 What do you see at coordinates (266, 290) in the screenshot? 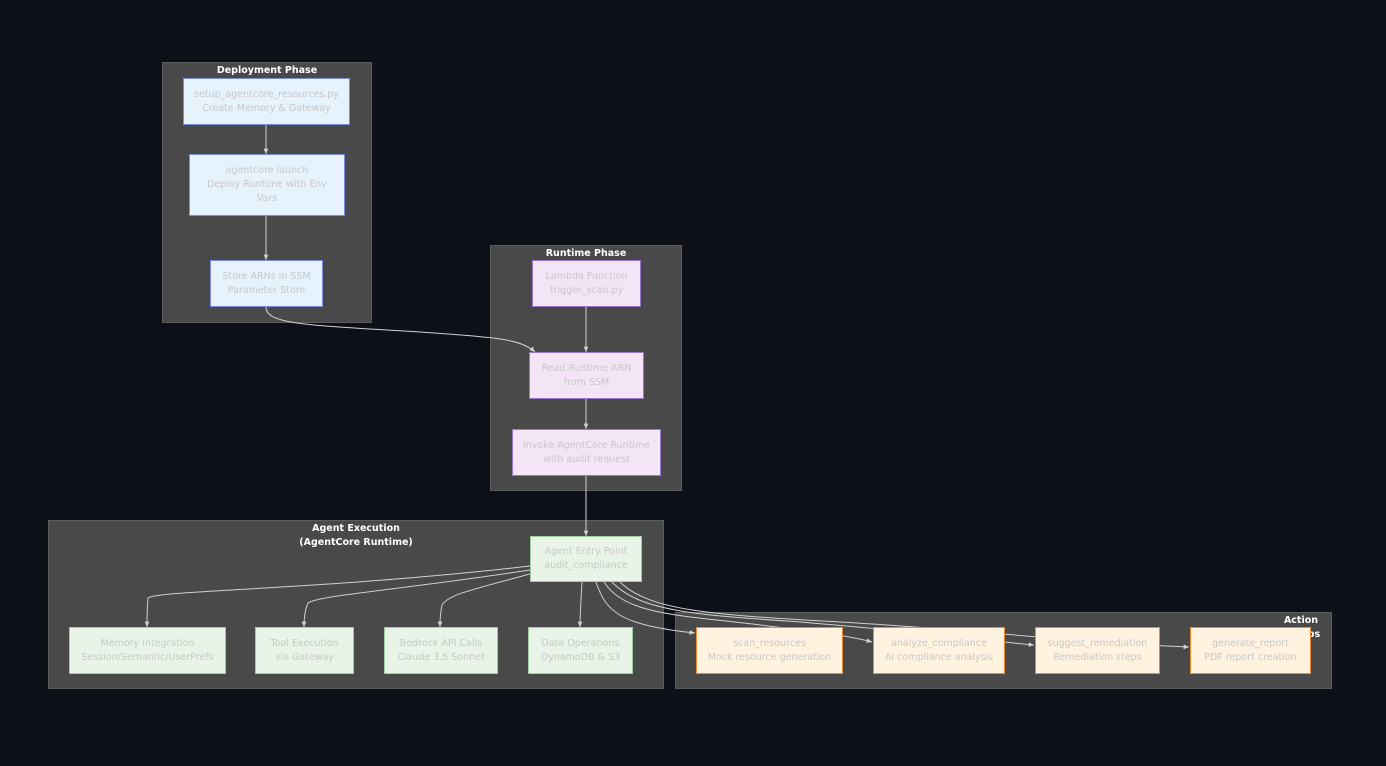
I see `node-label: Parameter Store` at bounding box center [266, 290].